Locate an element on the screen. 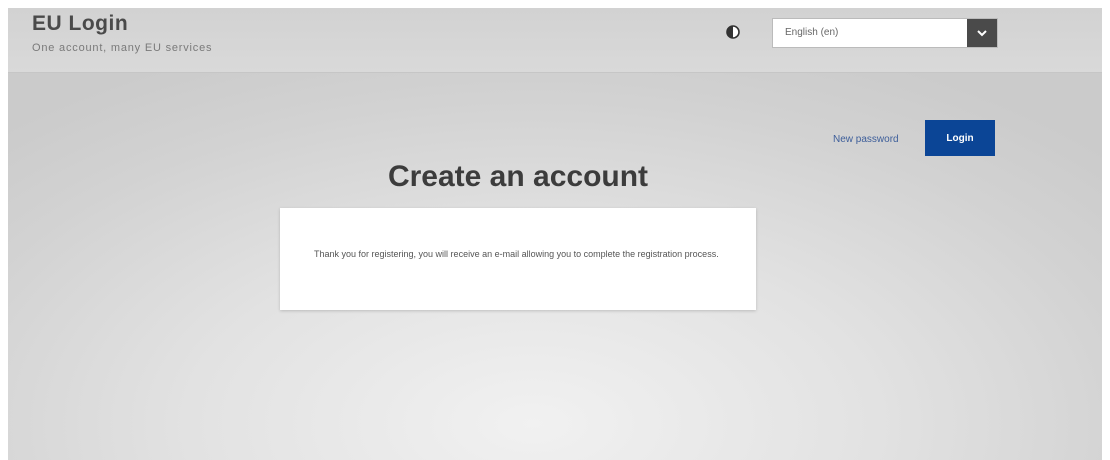  login-button: Login is located at coordinates (960, 138).